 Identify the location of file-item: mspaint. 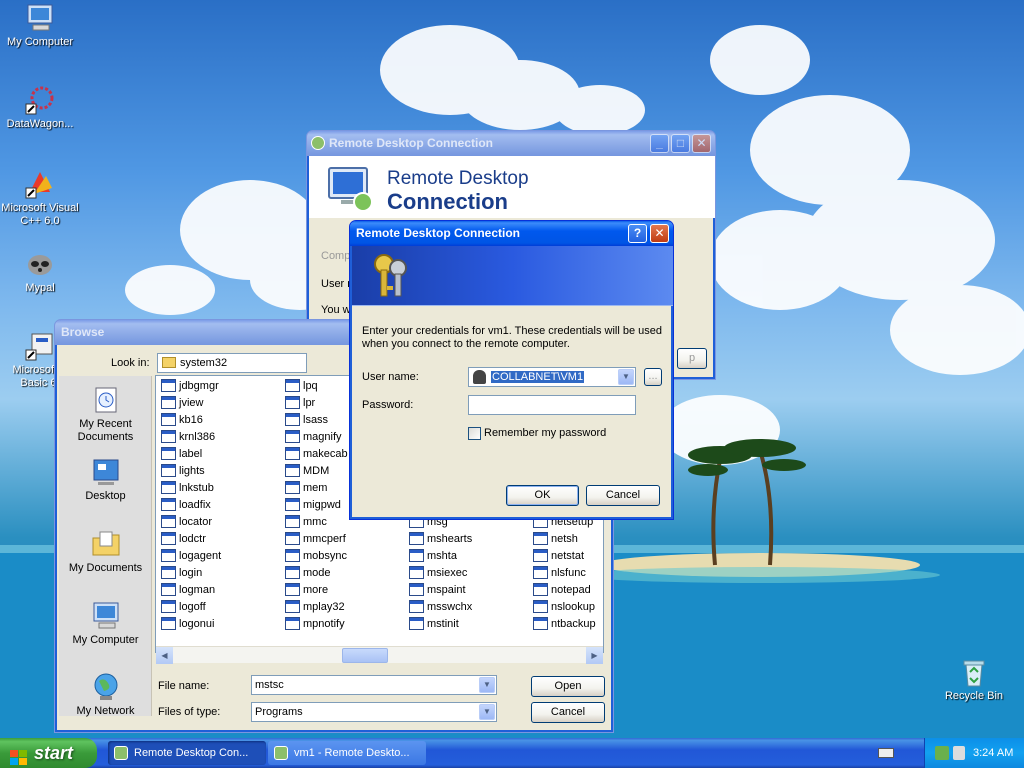
(437, 590).